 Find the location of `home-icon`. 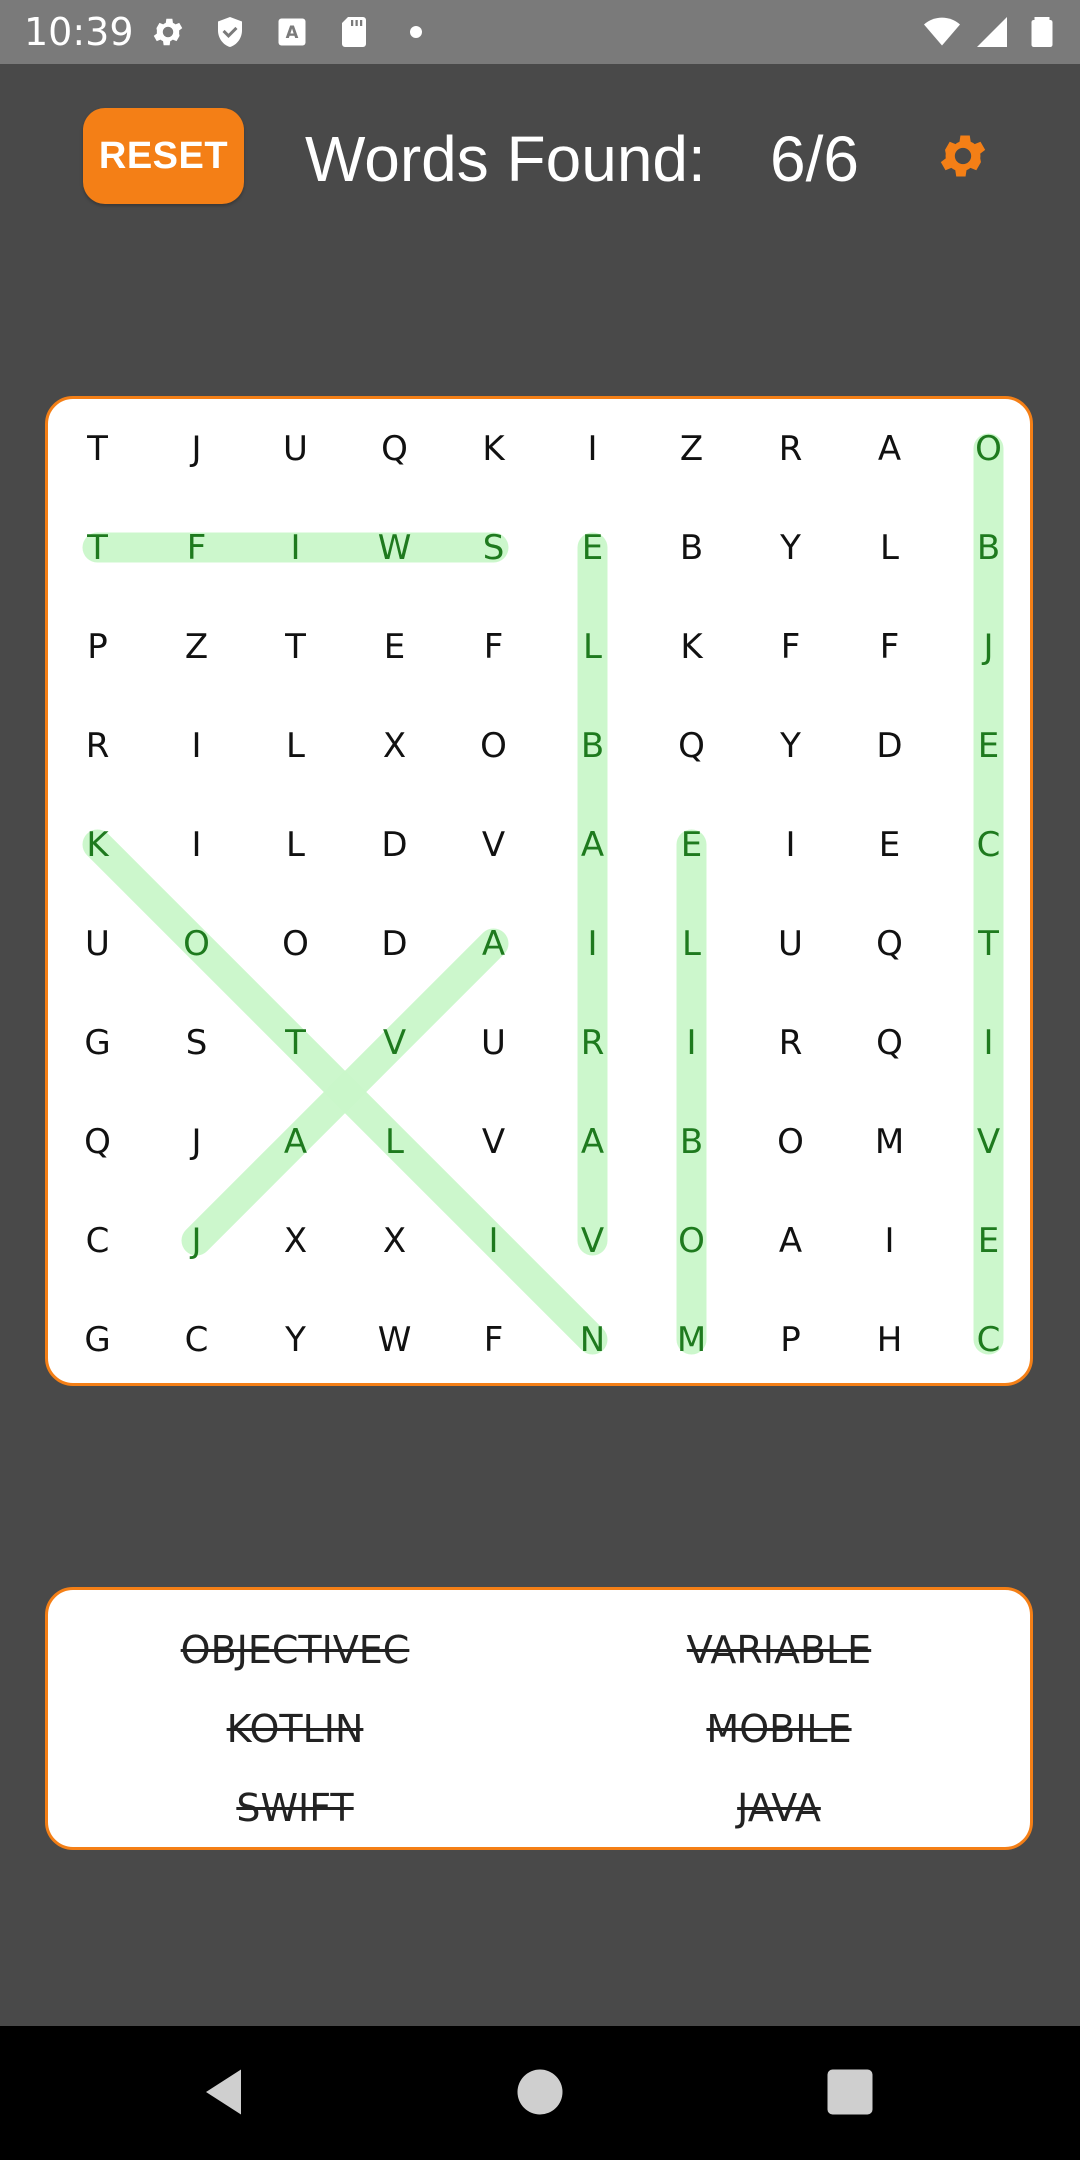

home-icon is located at coordinates (540, 2092).